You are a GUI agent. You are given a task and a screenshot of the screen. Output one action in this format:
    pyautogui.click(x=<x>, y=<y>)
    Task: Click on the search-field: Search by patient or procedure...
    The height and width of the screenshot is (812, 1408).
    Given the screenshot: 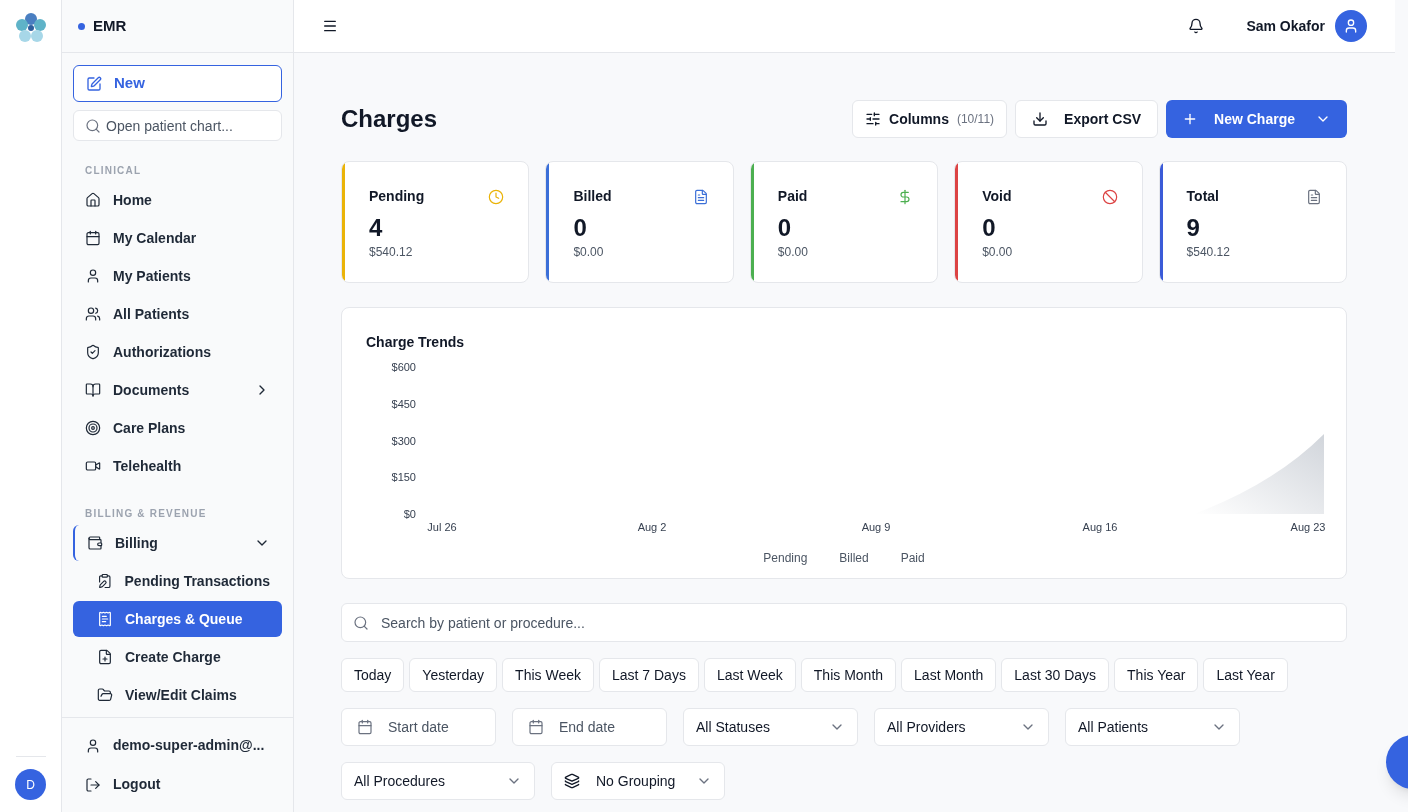 What is the action you would take?
    pyautogui.click(x=844, y=622)
    